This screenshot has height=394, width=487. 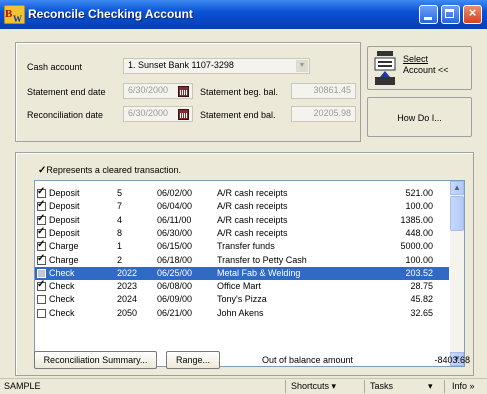 I want to click on app-logo-icon: B W, so click(x=14, y=14).